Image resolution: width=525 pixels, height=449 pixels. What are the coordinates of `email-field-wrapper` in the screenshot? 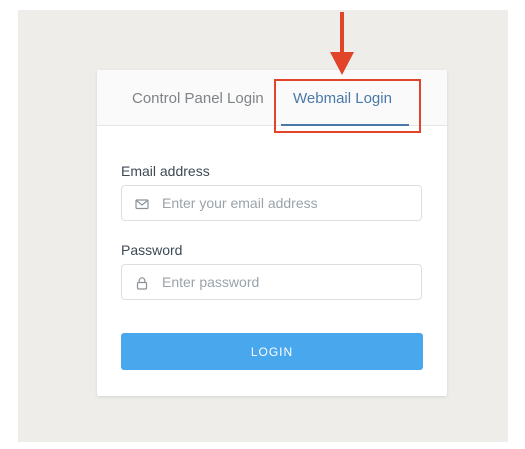 It's located at (271, 203).